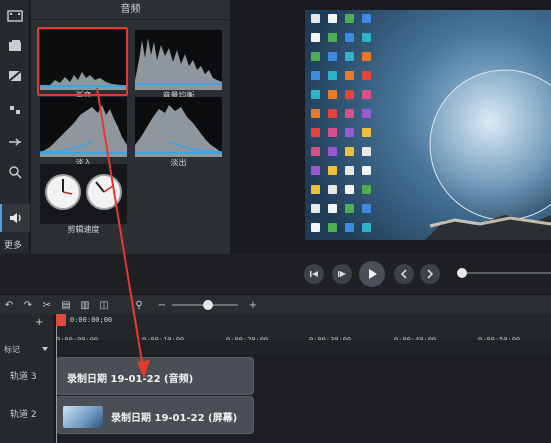 This screenshot has height=443, width=551. Describe the element at coordinates (253, 305) in the screenshot. I see `zoom-in-icon: +` at that location.